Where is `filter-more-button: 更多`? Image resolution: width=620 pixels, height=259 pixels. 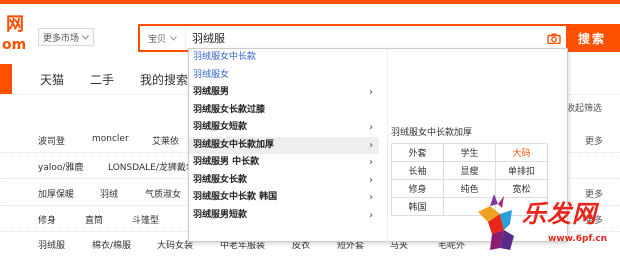 filter-more-button: 更多 is located at coordinates (594, 140).